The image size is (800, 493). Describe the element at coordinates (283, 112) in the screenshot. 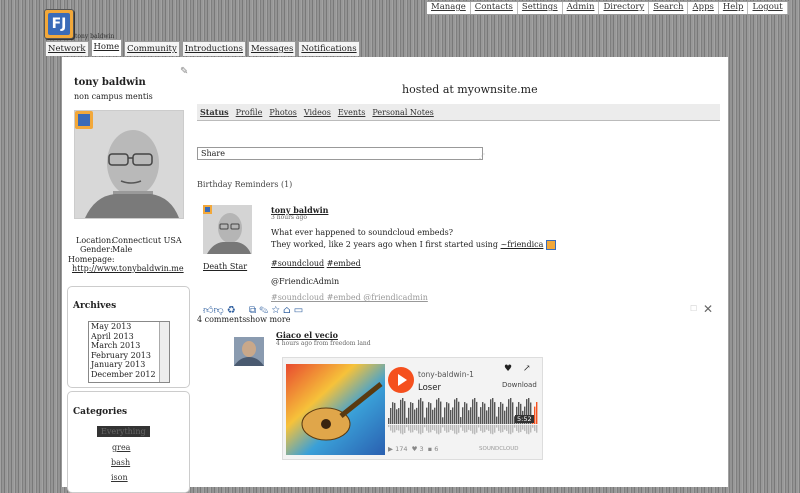

I see `subtab-photos: Photos` at that location.